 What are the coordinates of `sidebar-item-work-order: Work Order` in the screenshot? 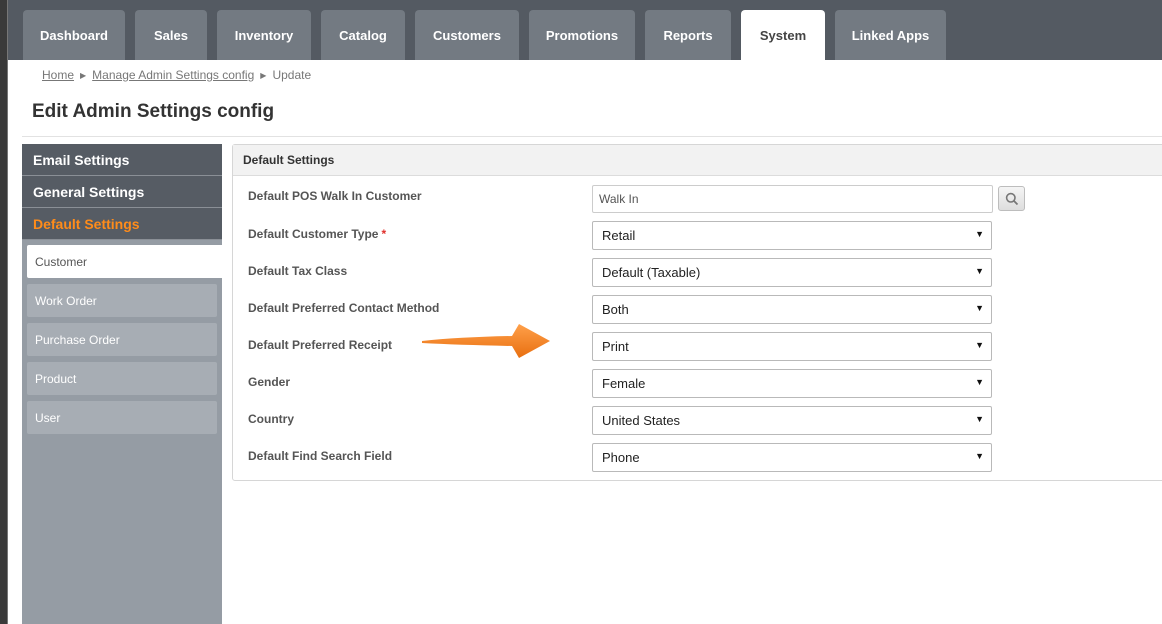 It's located at (122, 300).